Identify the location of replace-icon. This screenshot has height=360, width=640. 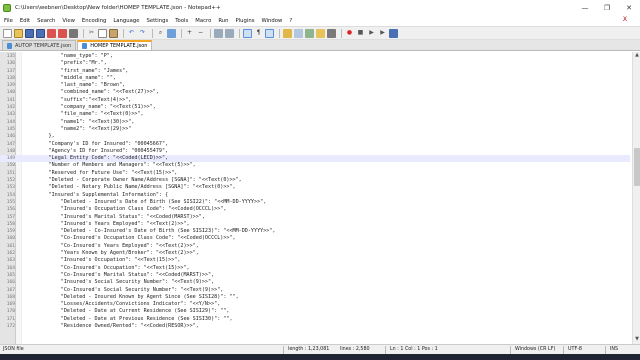
(171, 33).